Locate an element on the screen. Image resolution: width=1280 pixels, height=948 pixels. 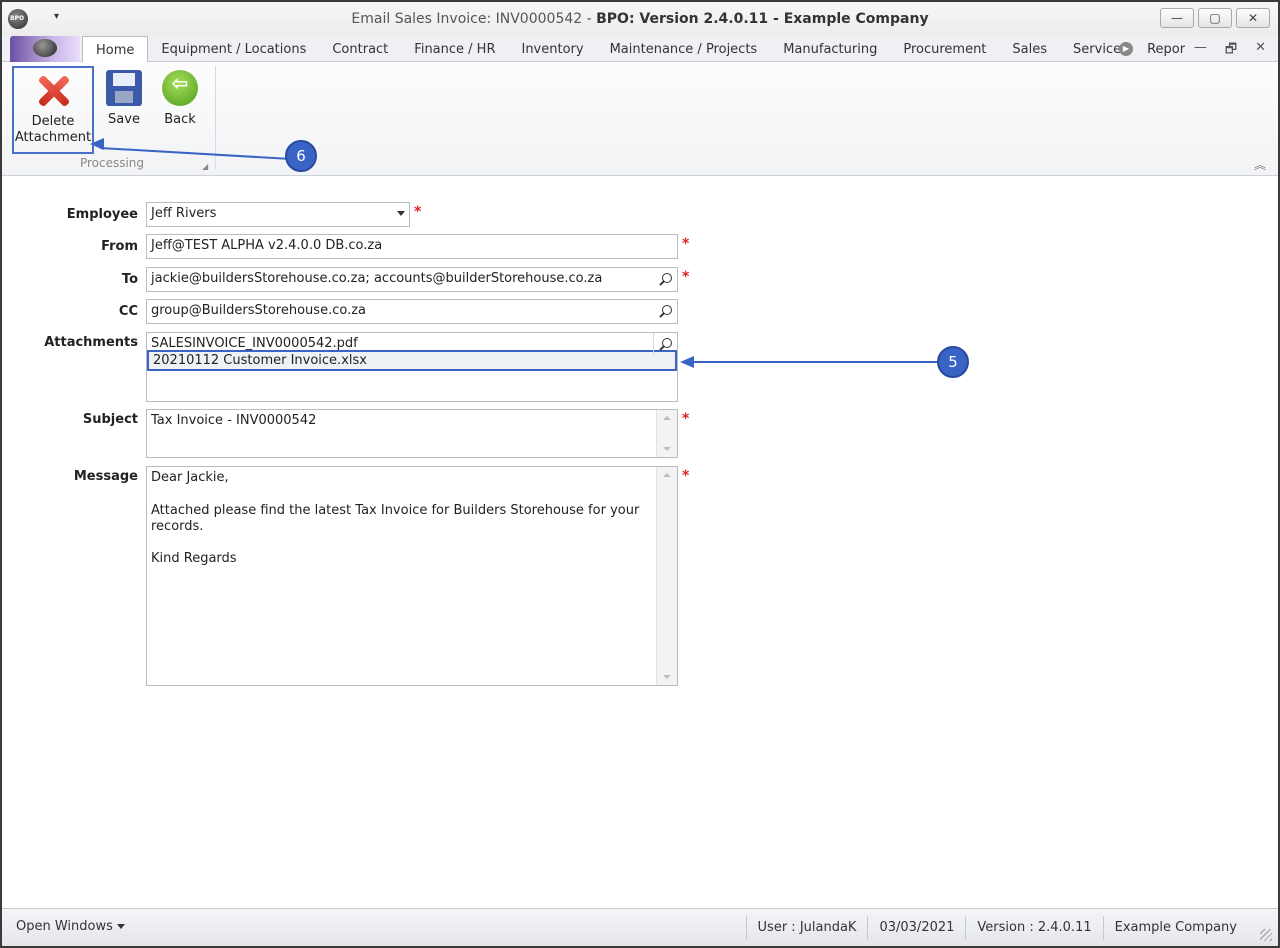
open-windows-button: Open Windows is located at coordinates (70, 926).